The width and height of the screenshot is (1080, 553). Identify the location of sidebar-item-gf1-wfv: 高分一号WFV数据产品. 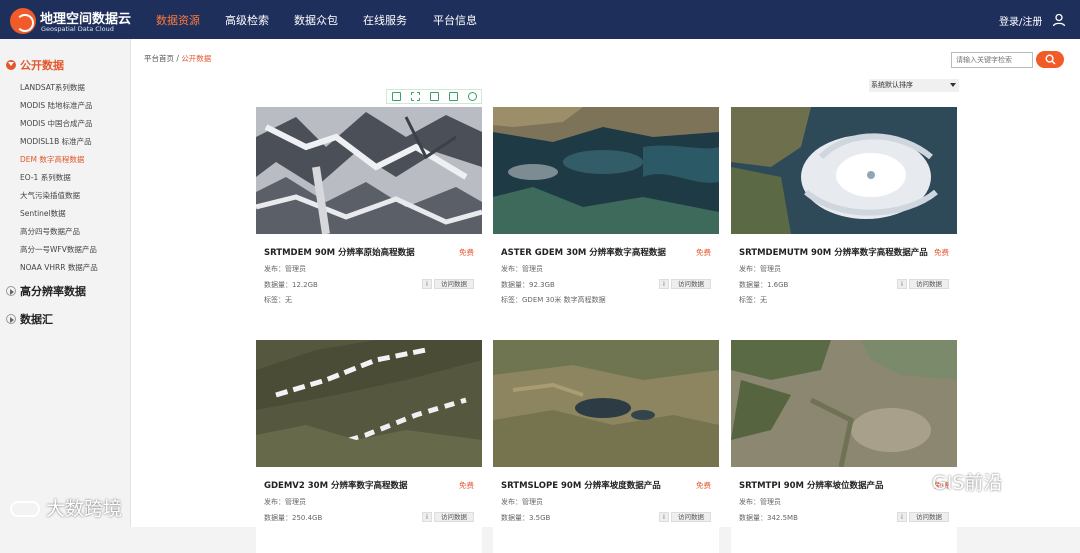
(58, 249).